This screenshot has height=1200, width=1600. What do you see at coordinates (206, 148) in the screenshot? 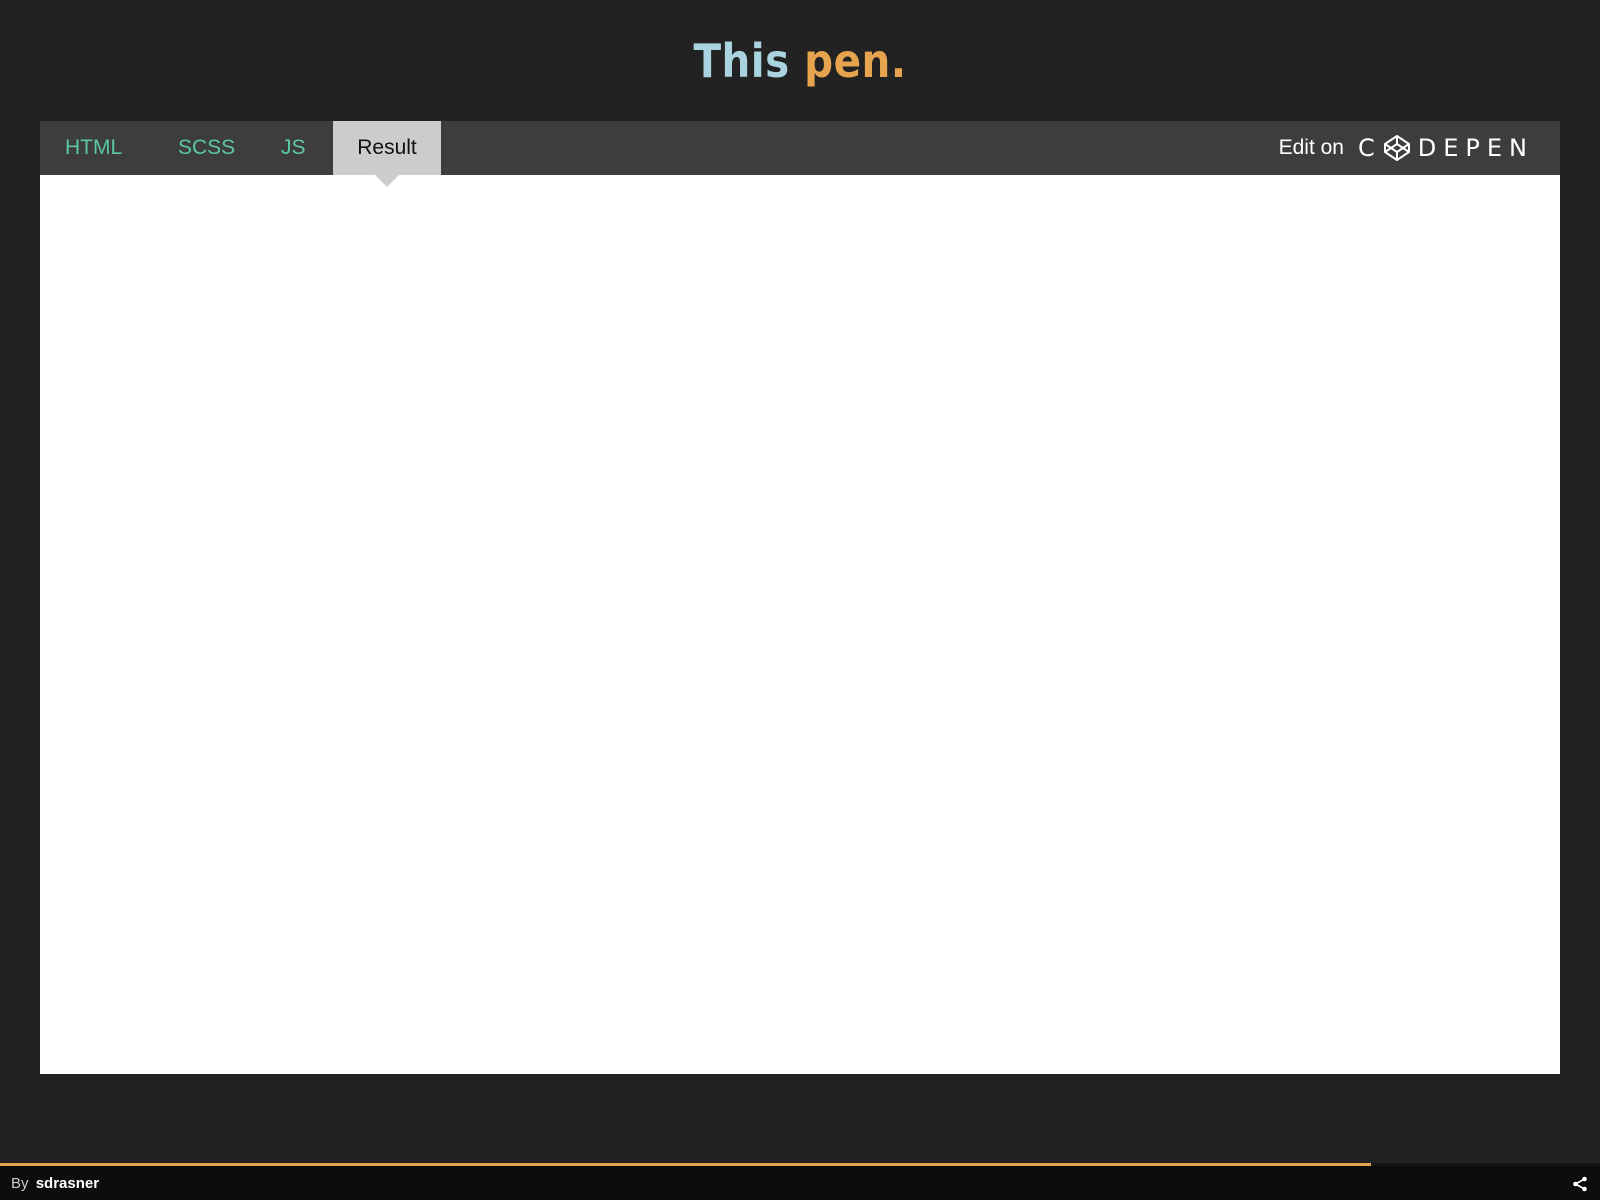
I see `tab-scss: SCSS` at bounding box center [206, 148].